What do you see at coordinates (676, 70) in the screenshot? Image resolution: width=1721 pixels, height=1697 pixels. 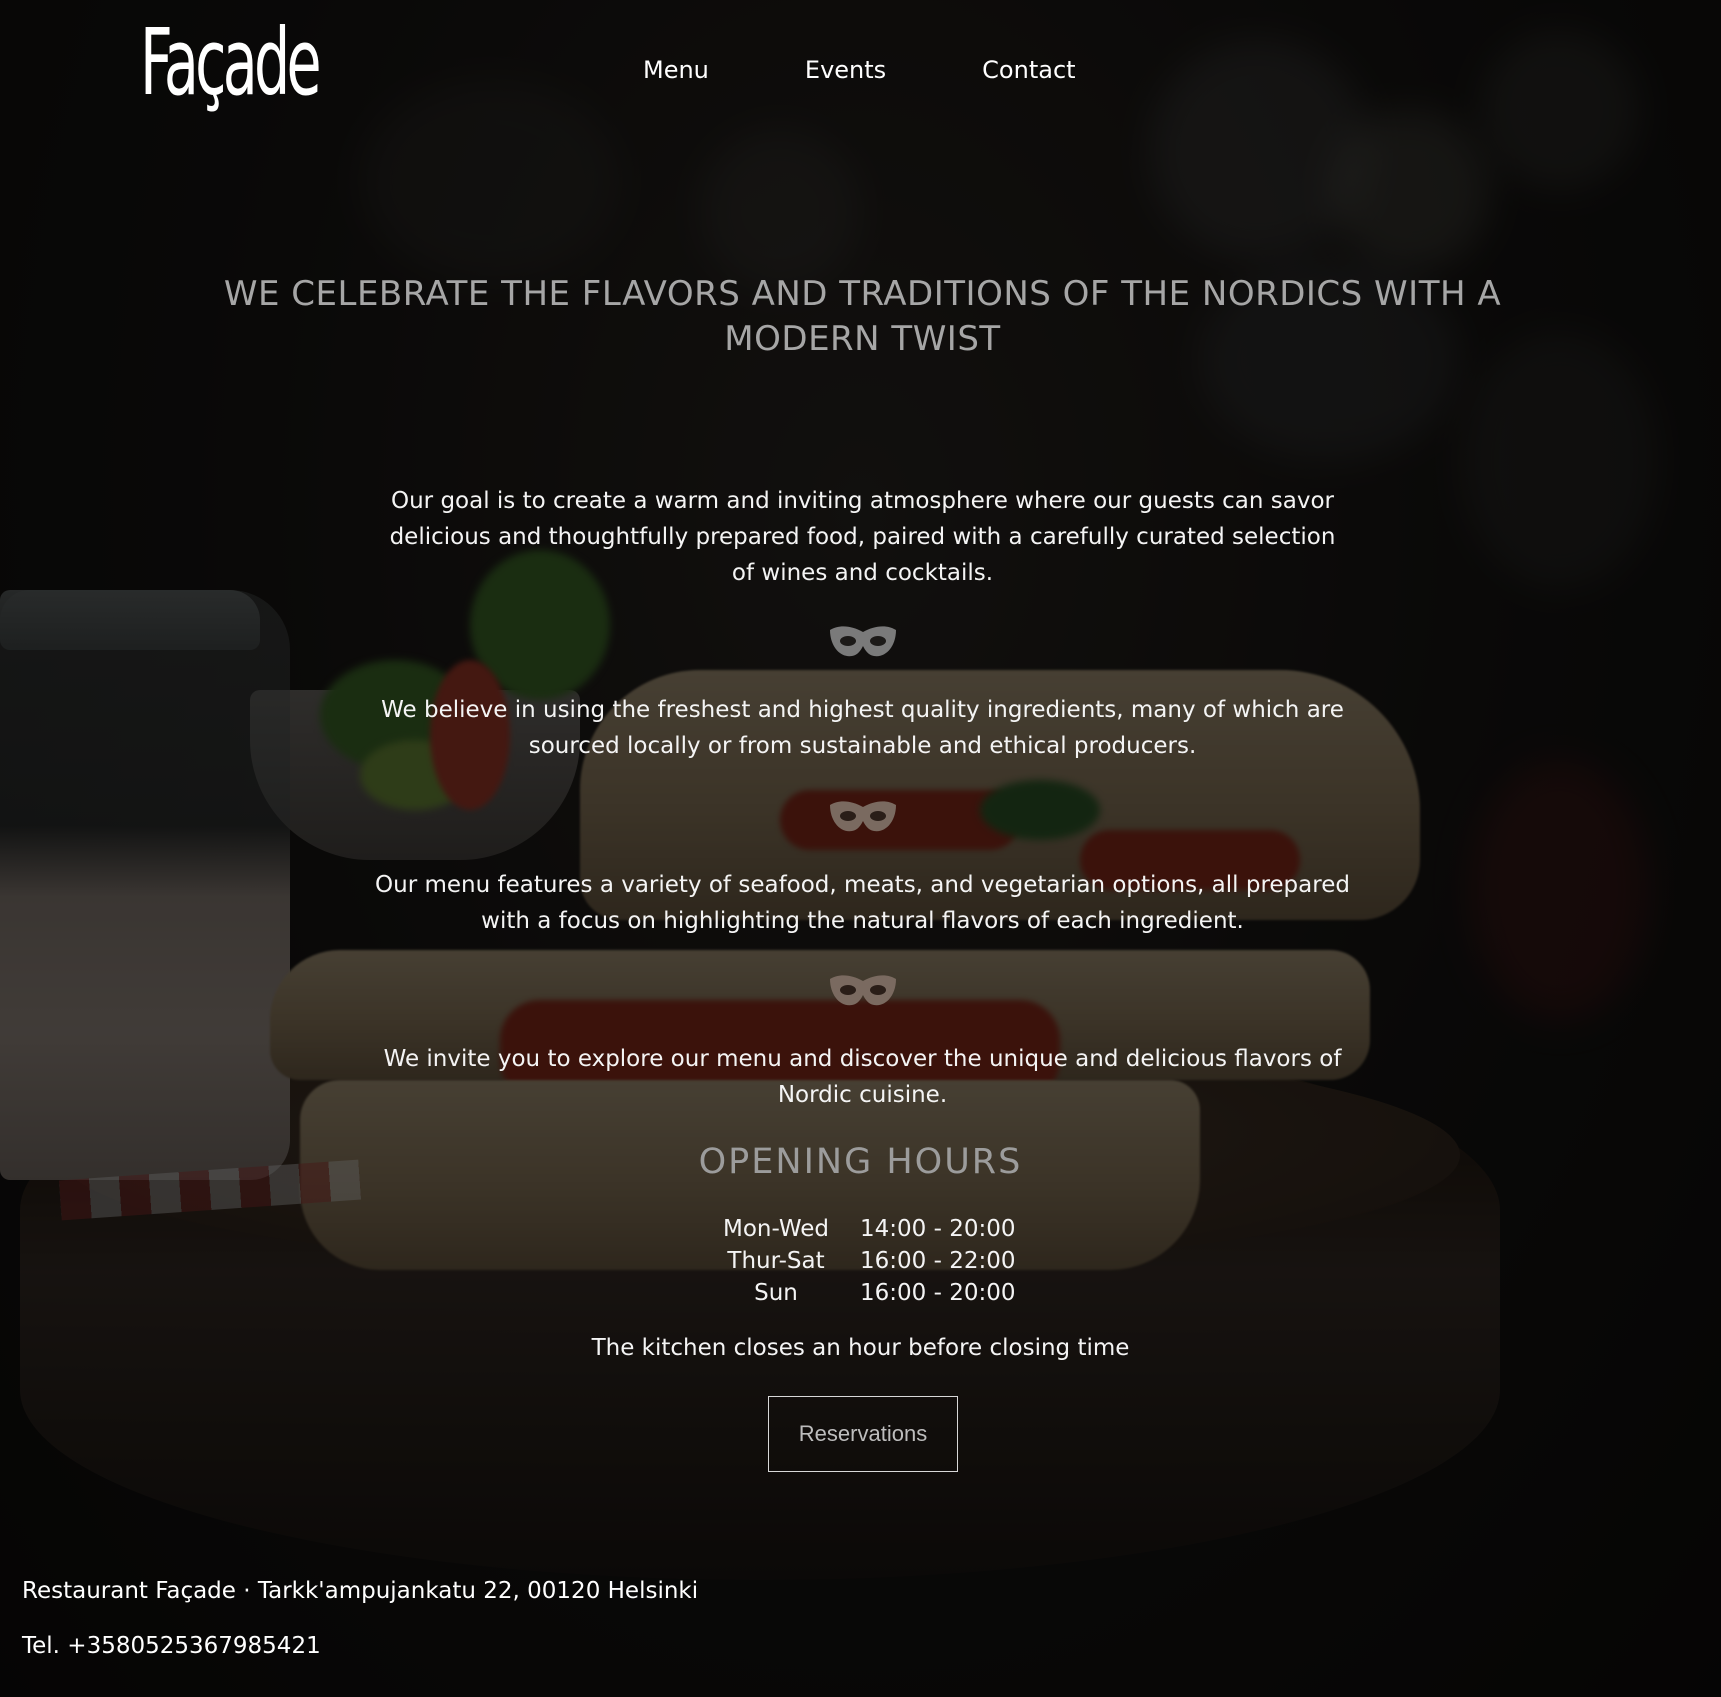 I see `nav-menu-link: Menu` at bounding box center [676, 70].